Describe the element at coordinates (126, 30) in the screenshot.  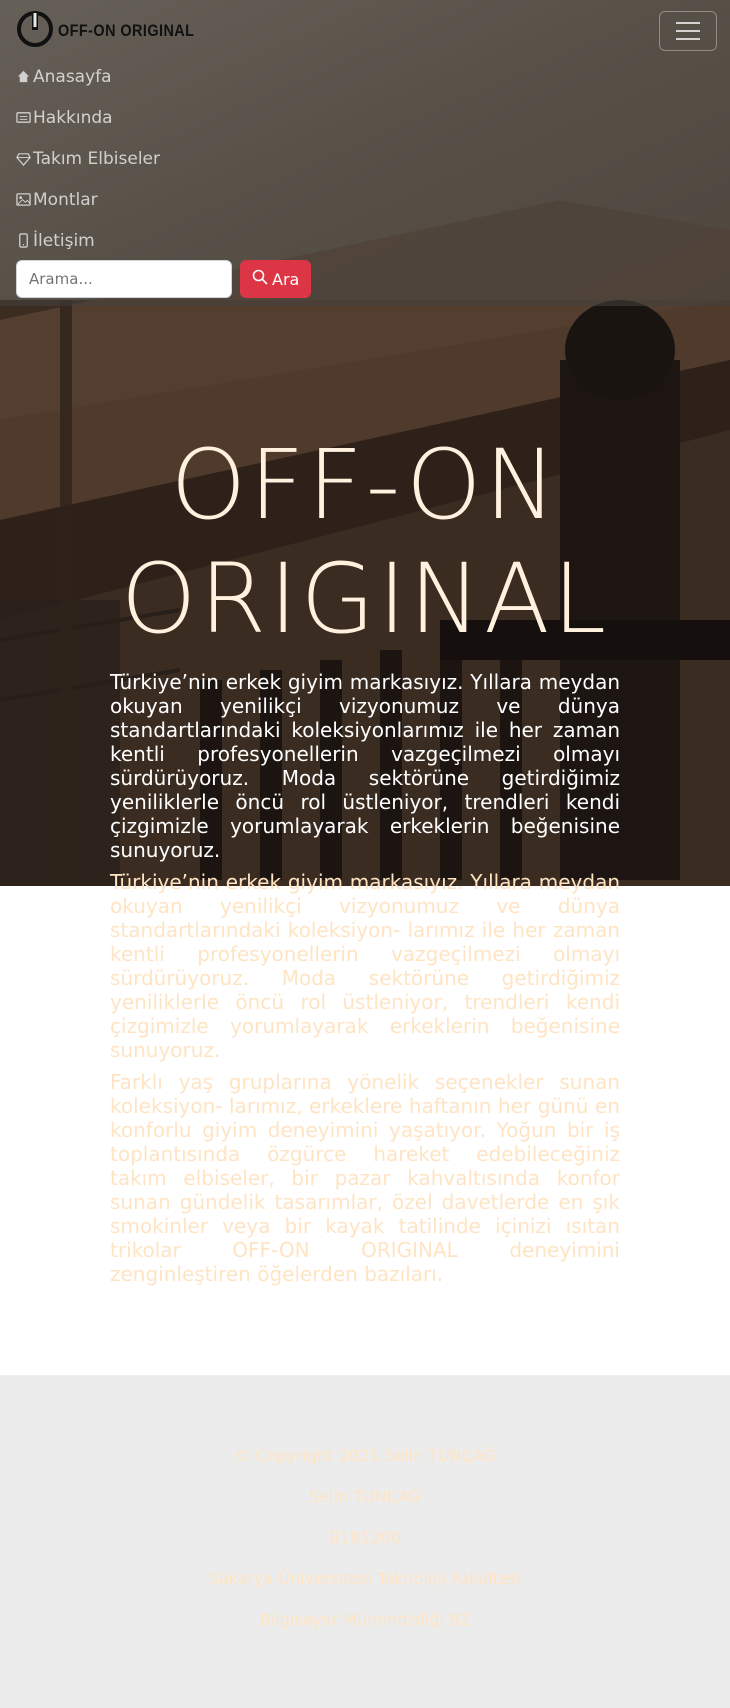
I see `brand-name: OFF-ON ORIGINAL` at that location.